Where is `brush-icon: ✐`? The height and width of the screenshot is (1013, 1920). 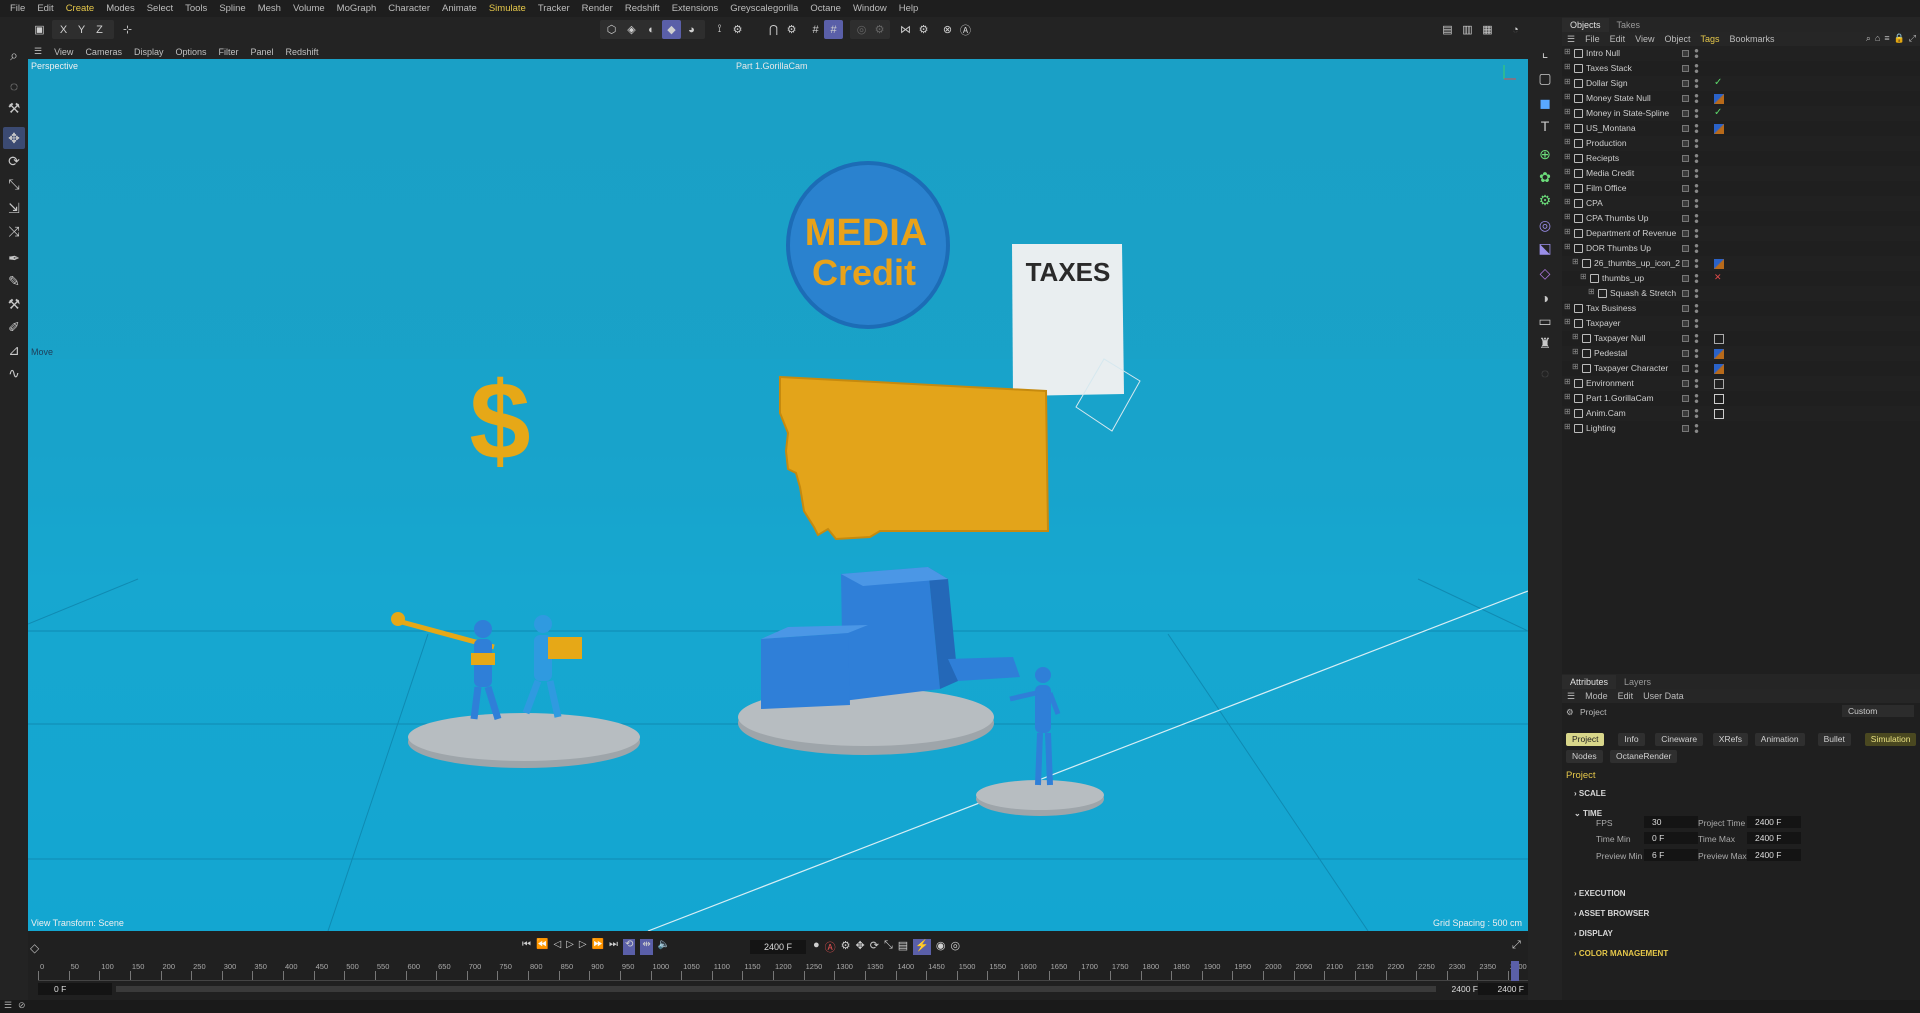 brush-icon: ✐ is located at coordinates (14, 327).